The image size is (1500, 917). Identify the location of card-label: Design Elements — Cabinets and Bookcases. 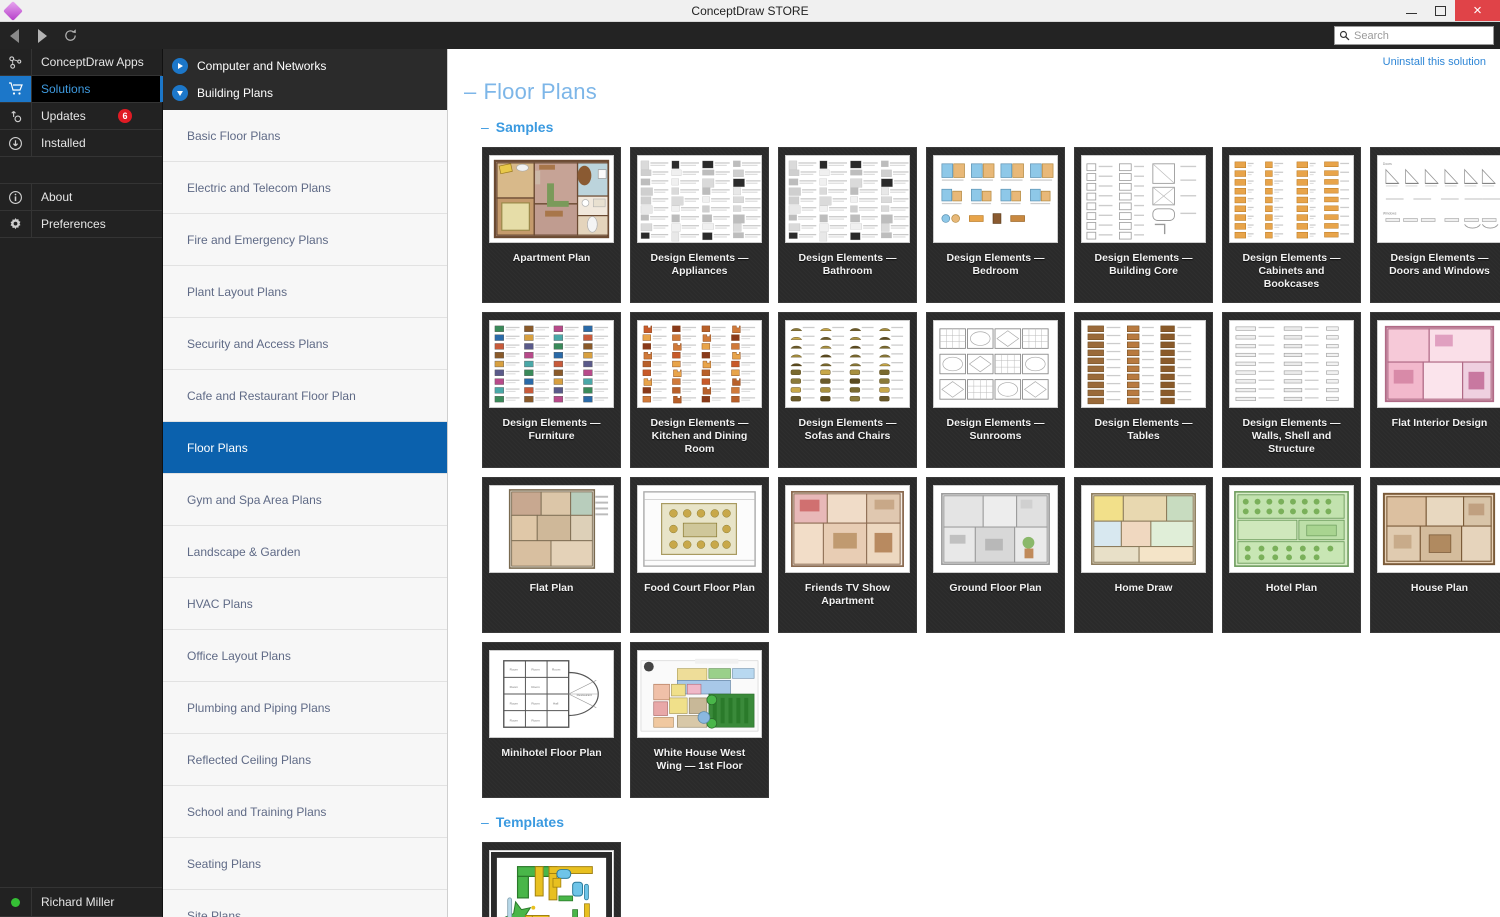
(1291, 271).